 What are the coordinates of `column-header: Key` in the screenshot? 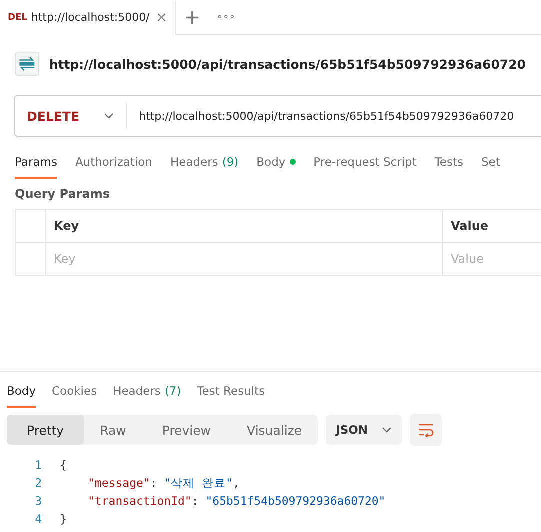 It's located at (244, 226).